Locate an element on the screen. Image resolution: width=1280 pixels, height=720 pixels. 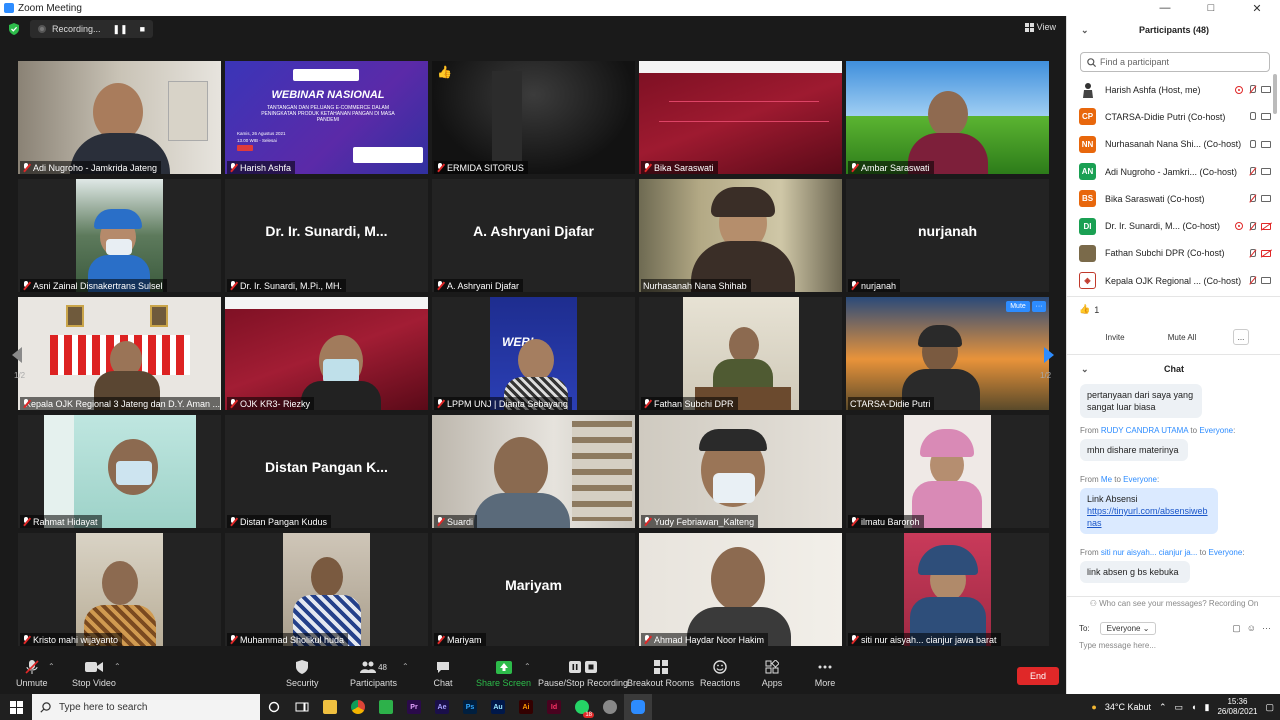
tray-chevron-icon: ⌃ is located at coordinates (1163, 707).